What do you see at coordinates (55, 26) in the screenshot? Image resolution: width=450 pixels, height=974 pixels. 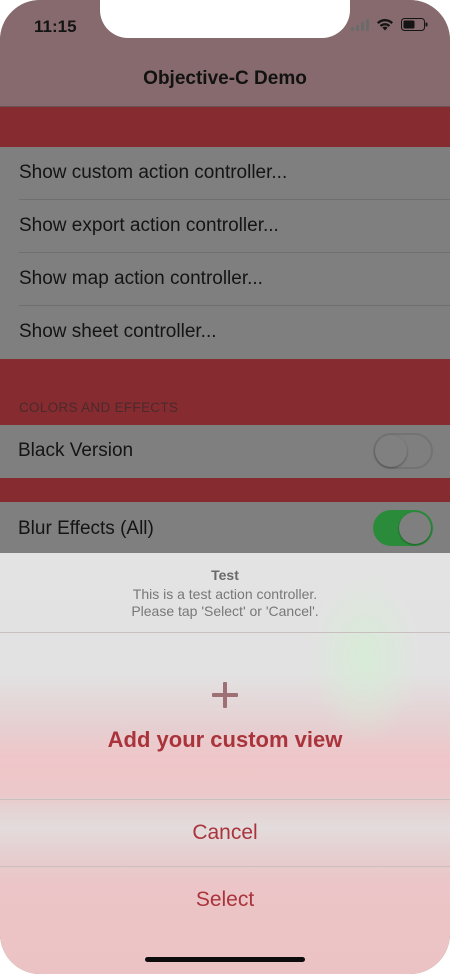 I see `status-time: 11:15` at bounding box center [55, 26].